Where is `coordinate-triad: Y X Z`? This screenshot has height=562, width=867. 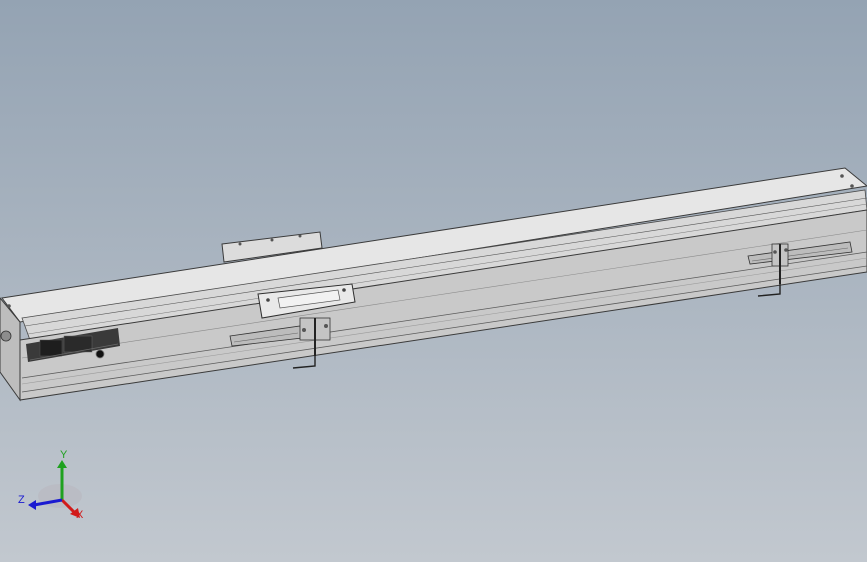
coordinate-triad: Y X Z is located at coordinates (51, 485).